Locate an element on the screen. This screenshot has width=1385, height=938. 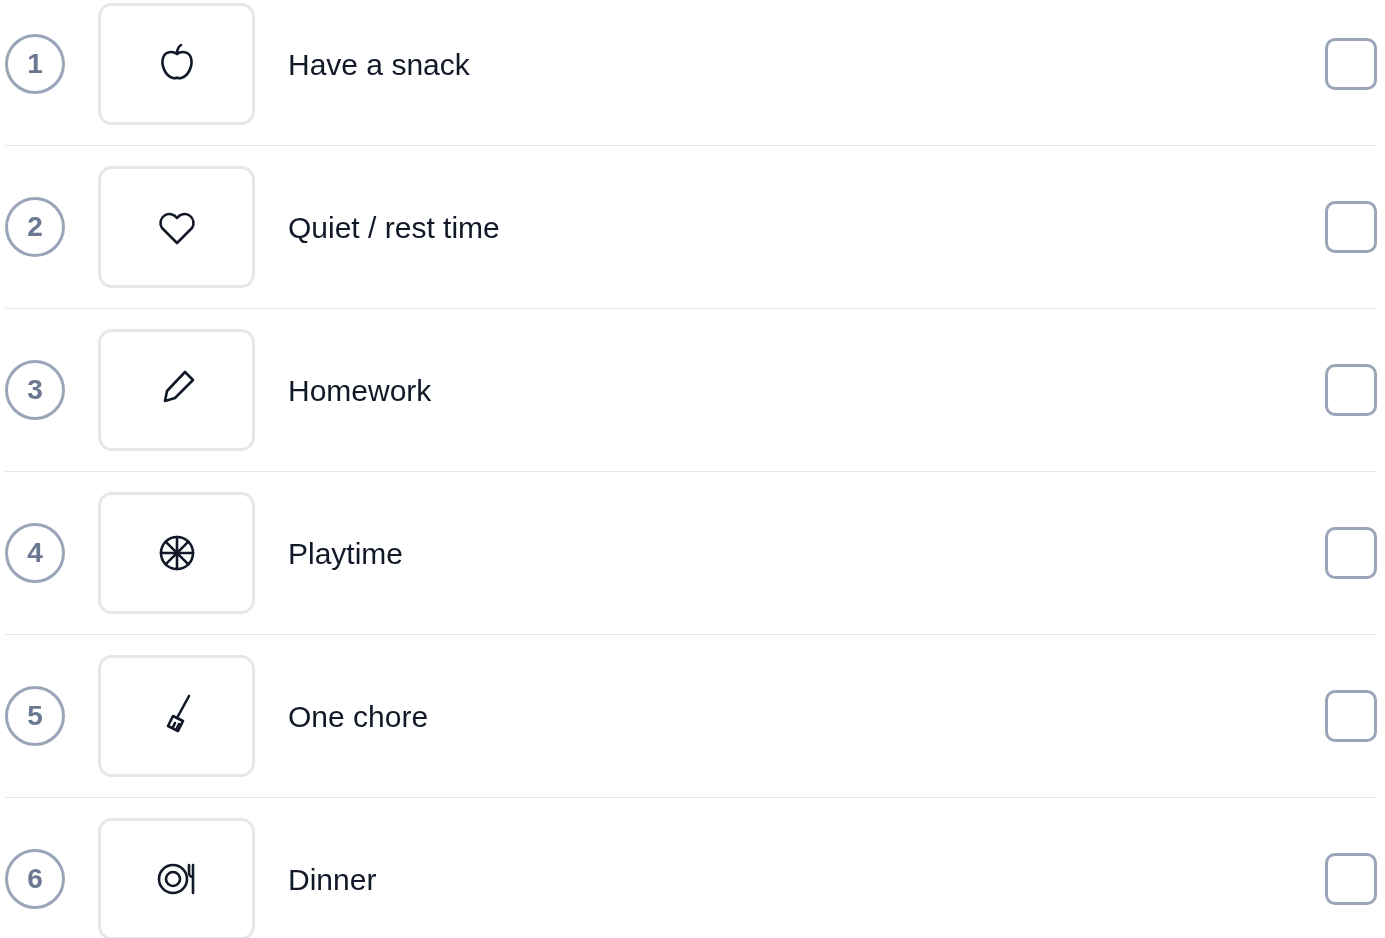
task-label: Dinner is located at coordinates (332, 879).